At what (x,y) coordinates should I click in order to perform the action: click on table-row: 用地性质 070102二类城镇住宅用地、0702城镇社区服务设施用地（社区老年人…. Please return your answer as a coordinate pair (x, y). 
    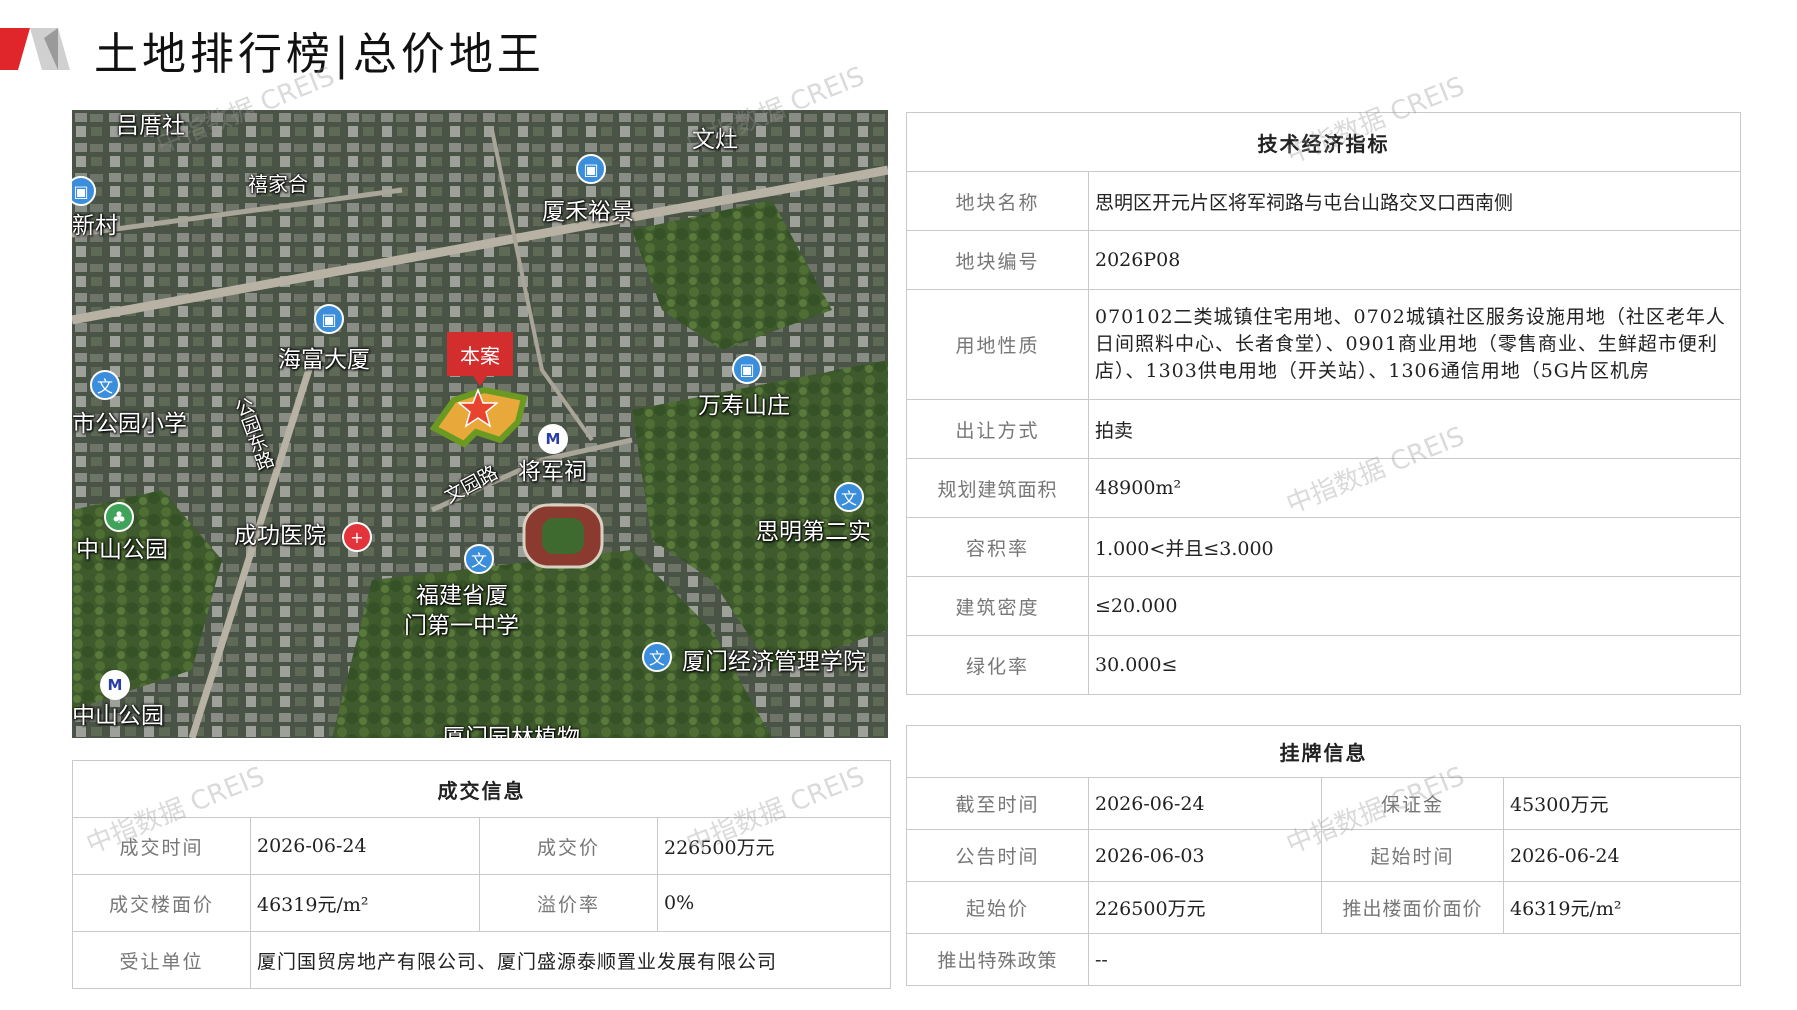
    Looking at the image, I should click on (1323, 344).